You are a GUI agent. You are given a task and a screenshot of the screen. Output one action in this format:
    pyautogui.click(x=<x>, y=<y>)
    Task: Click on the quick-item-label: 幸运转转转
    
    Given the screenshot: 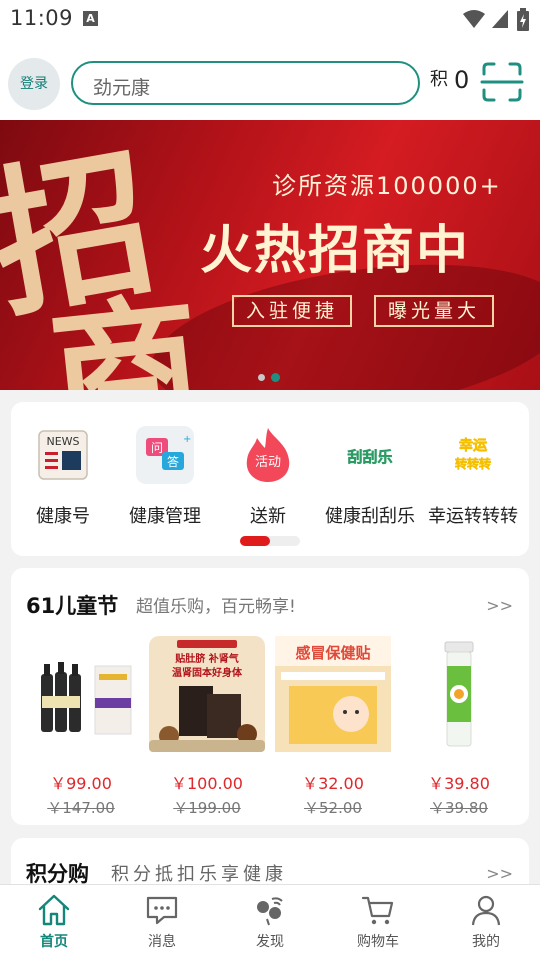 What is the action you would take?
    pyautogui.click(x=473, y=516)
    